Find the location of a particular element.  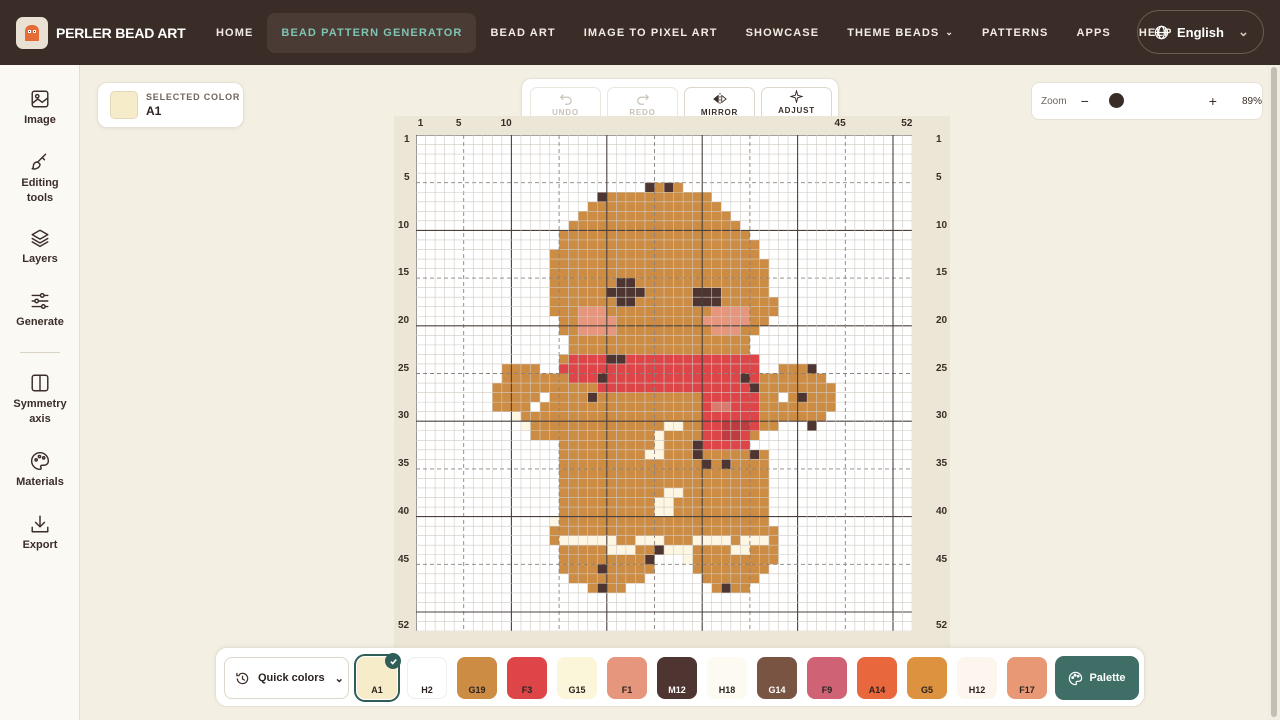

history-icon is located at coordinates (242, 678).